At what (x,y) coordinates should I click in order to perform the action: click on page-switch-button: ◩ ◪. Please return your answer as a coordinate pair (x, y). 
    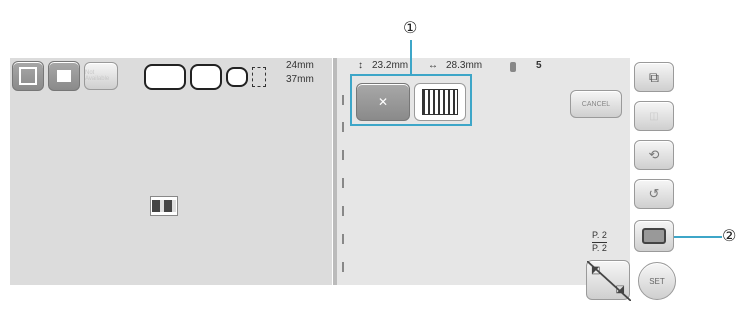
    Looking at the image, I should click on (608, 280).